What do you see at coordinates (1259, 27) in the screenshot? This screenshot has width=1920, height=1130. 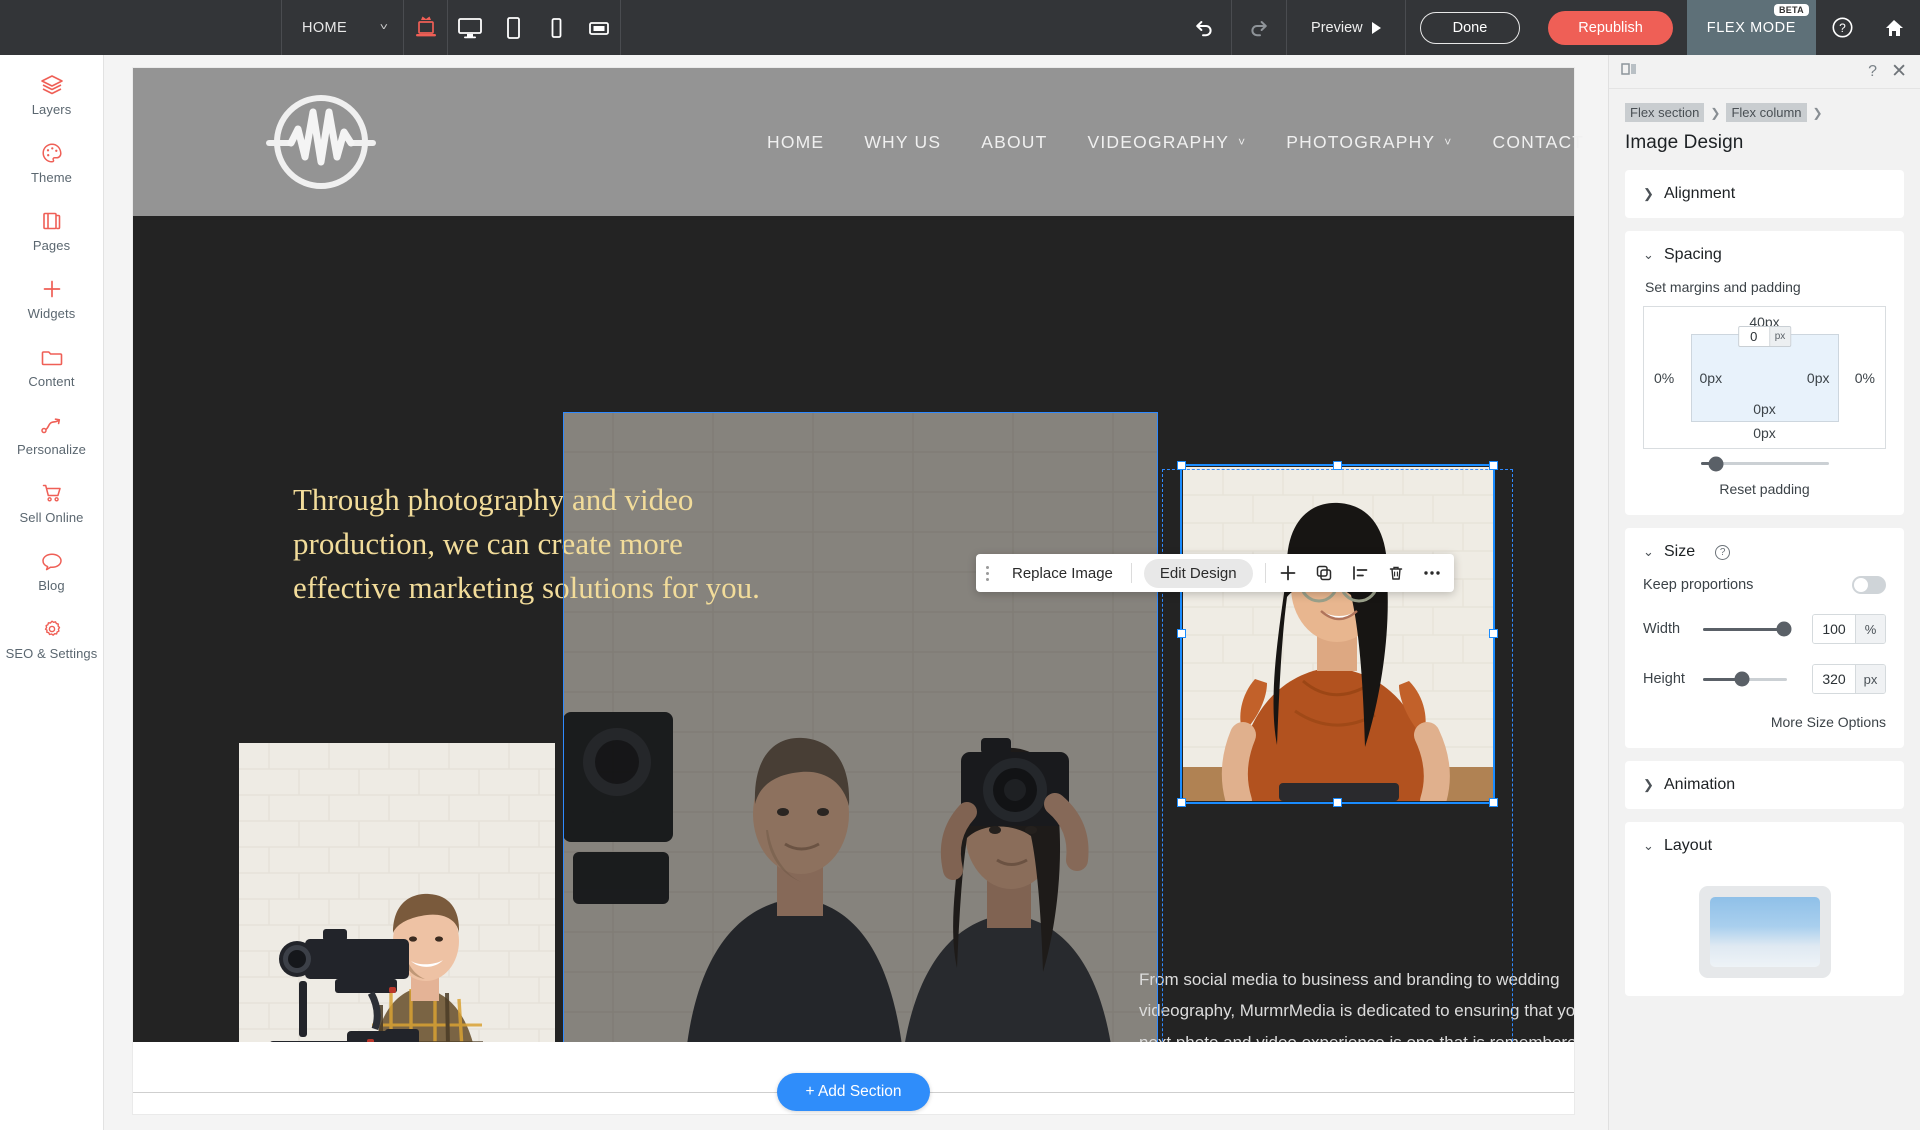 I see `redo-icon` at bounding box center [1259, 27].